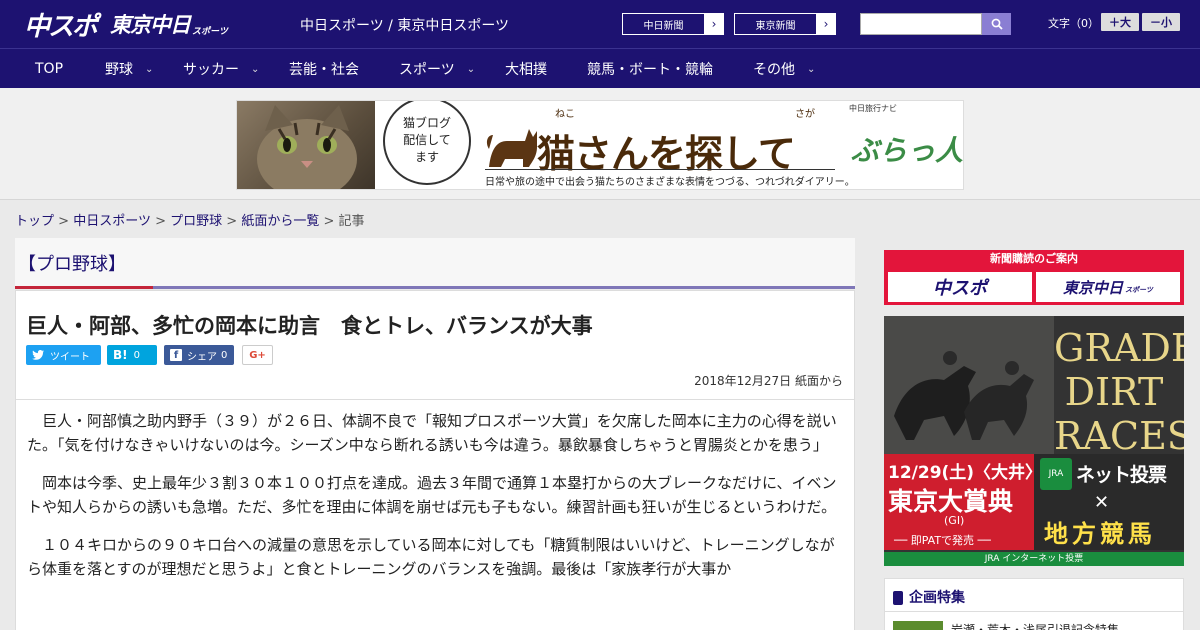 This screenshot has height=630, width=1200. I want to click on nav-item-top: TOP, so click(49, 69).